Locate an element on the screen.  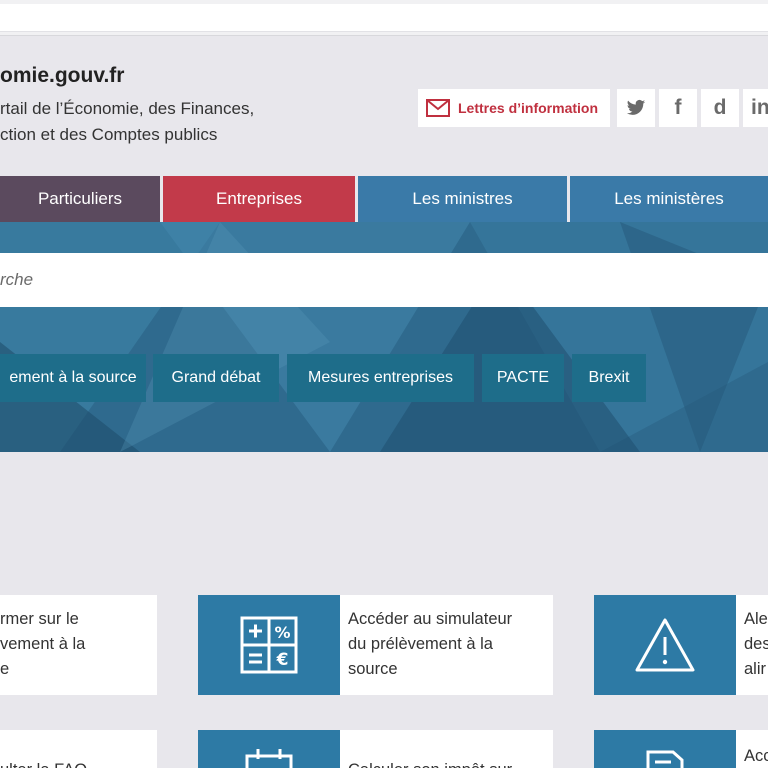
newsletter-button: Lettres d’information is located at coordinates (514, 108).